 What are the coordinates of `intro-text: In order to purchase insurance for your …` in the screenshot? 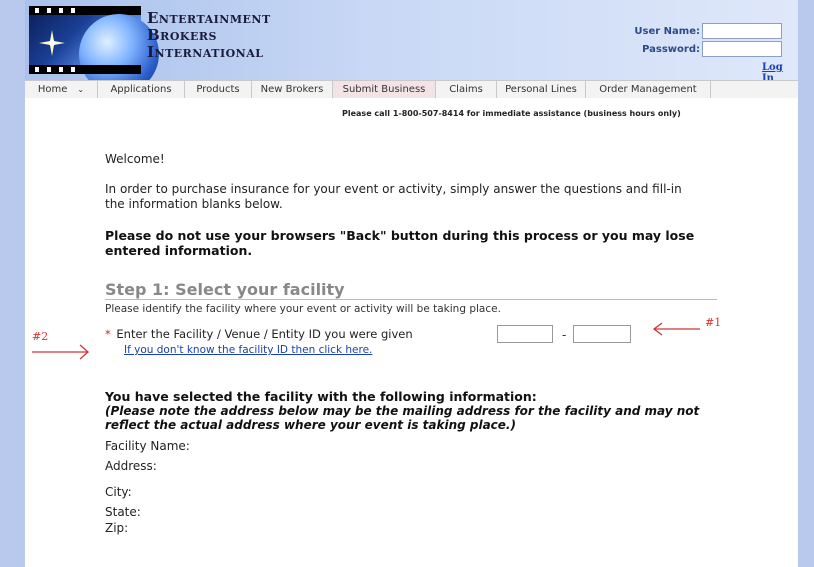 It's located at (393, 196).